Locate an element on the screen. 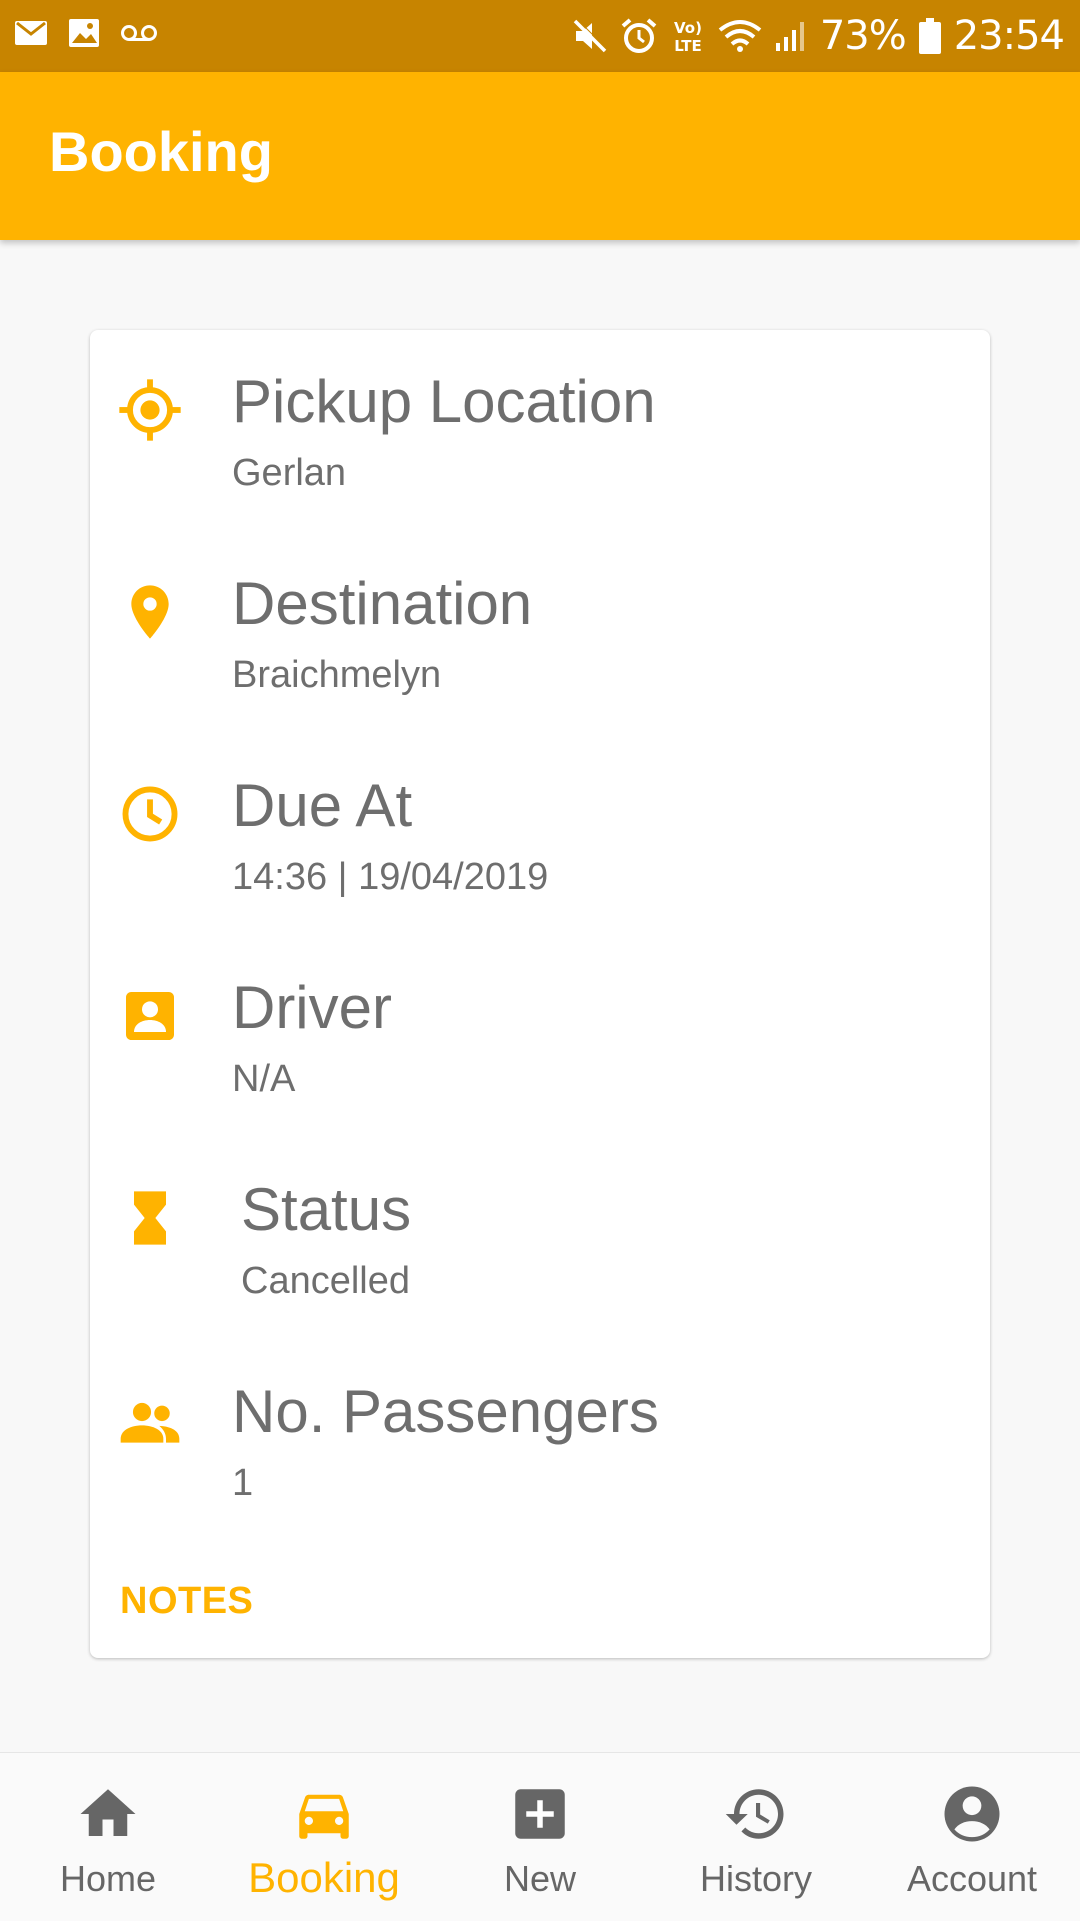 This screenshot has width=1080, height=1921. nav-account: Account is located at coordinates (972, 1837).